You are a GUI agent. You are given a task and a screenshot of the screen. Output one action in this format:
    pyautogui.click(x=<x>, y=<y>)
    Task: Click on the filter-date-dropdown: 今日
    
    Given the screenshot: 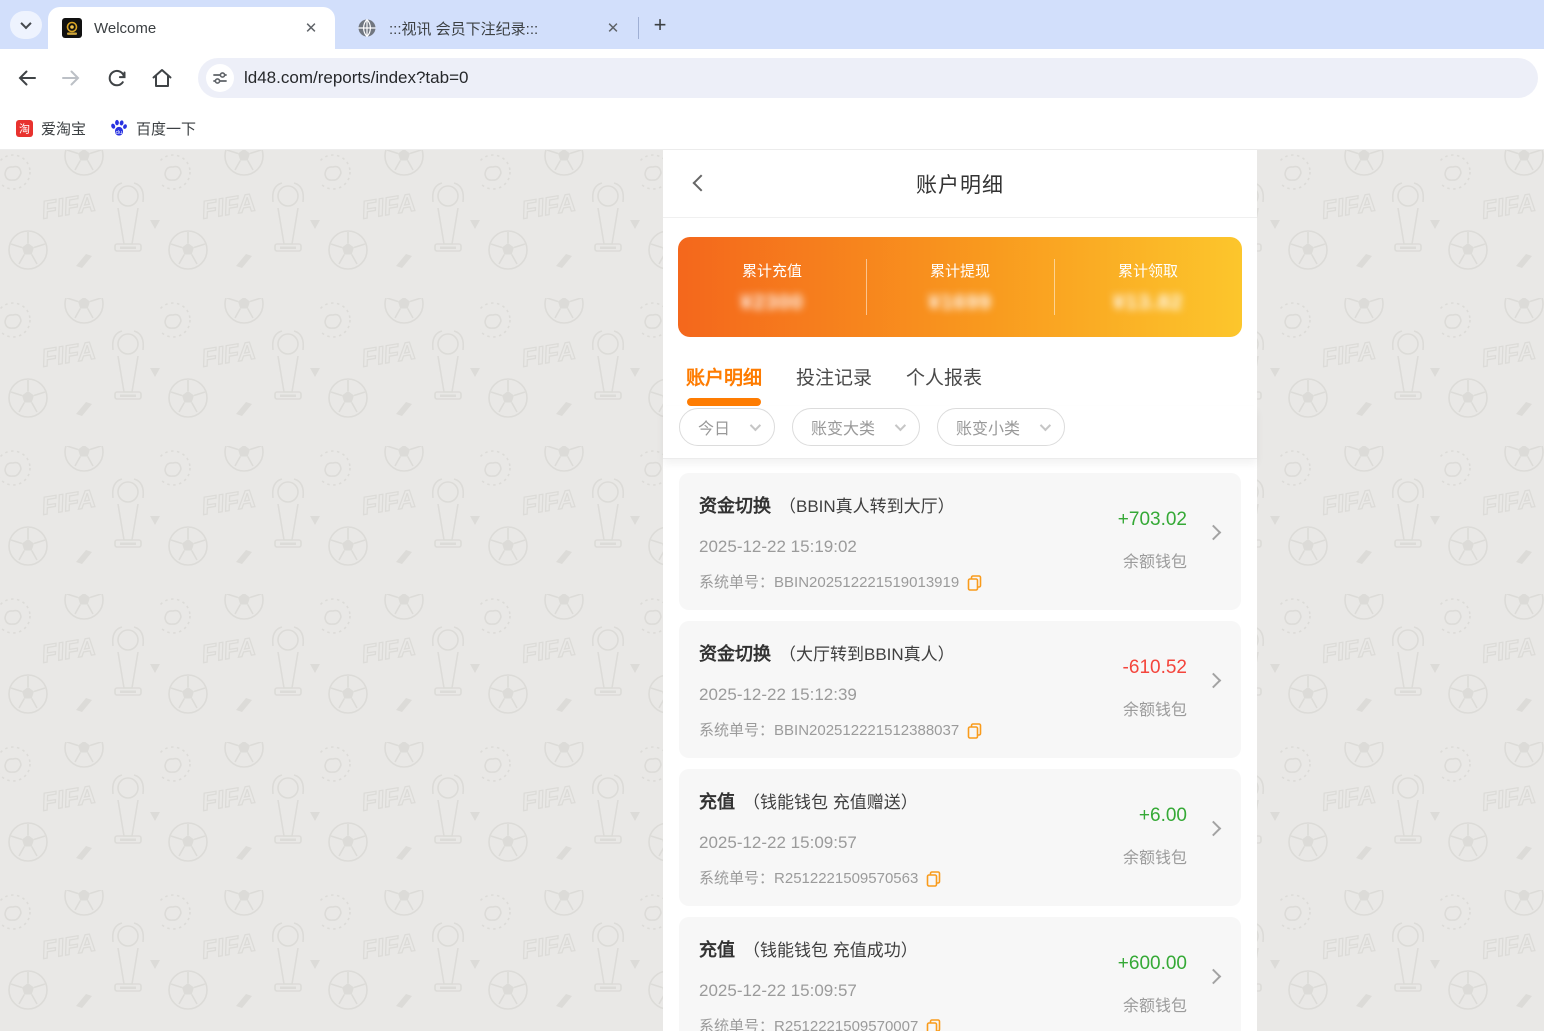 What is the action you would take?
    pyautogui.click(x=727, y=427)
    